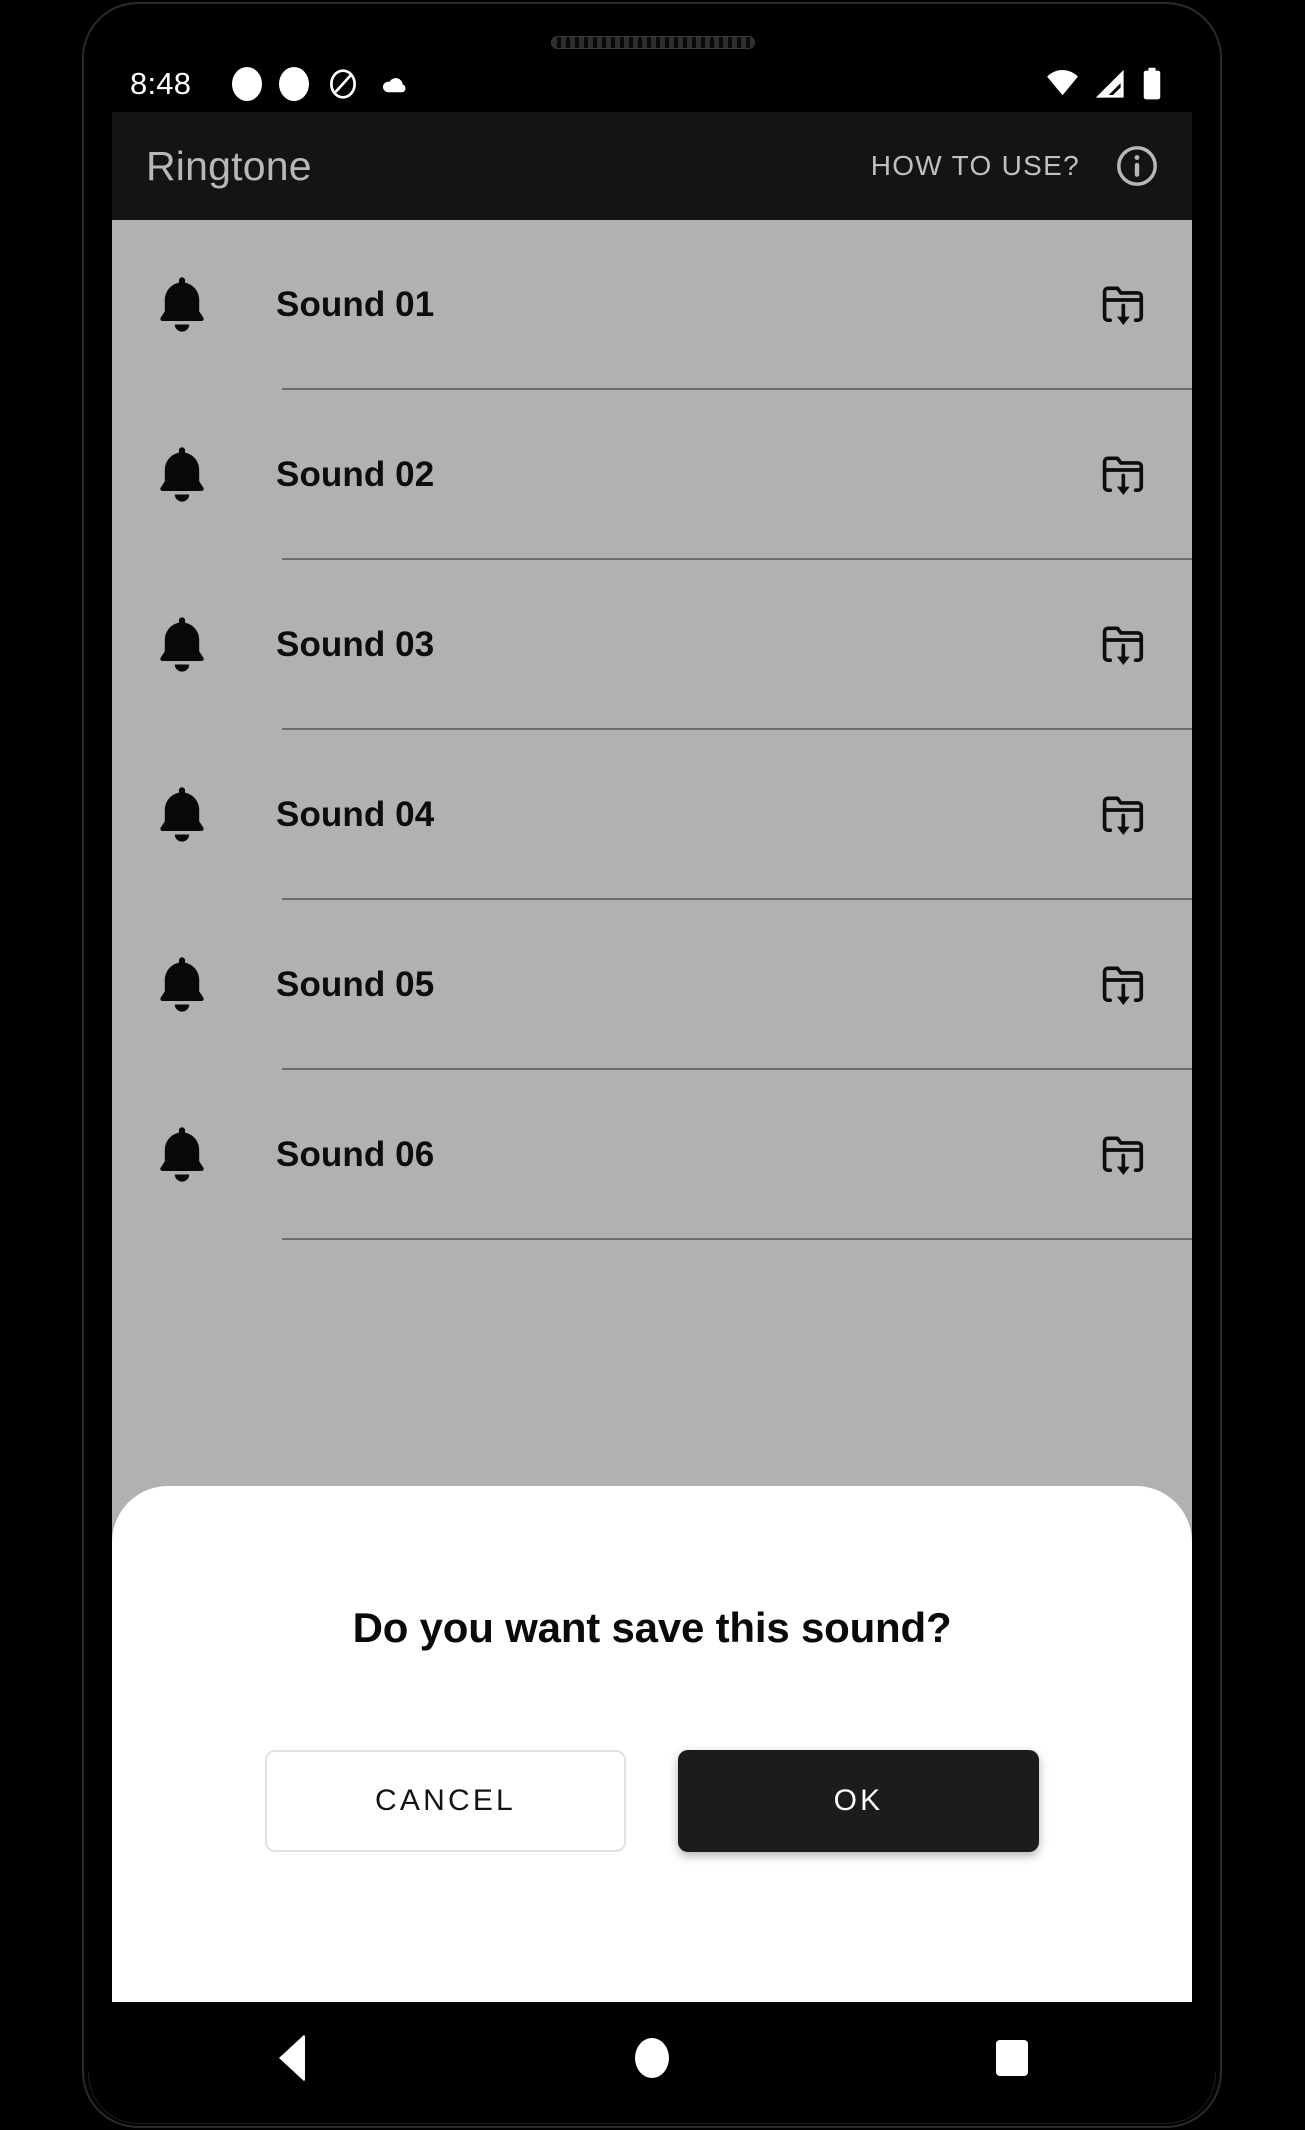  What do you see at coordinates (355, 474) in the screenshot?
I see `sound-list-item-label: Sound 02` at bounding box center [355, 474].